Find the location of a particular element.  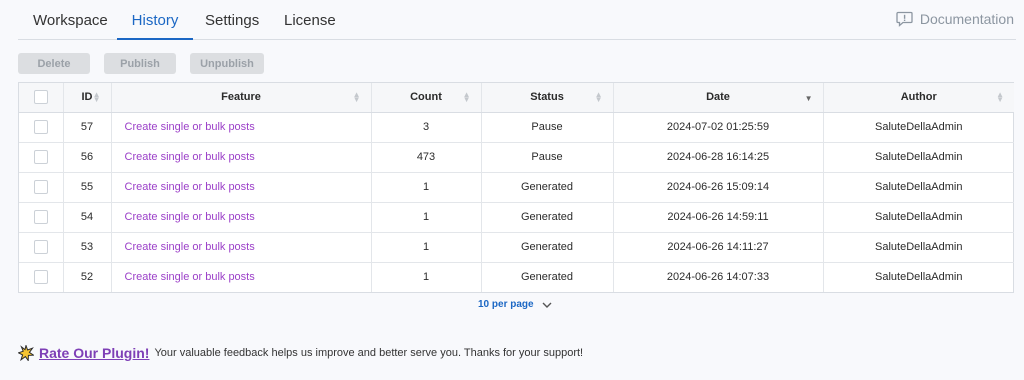

date-cell: 2024-06-26 14:59:11 is located at coordinates (718, 217).